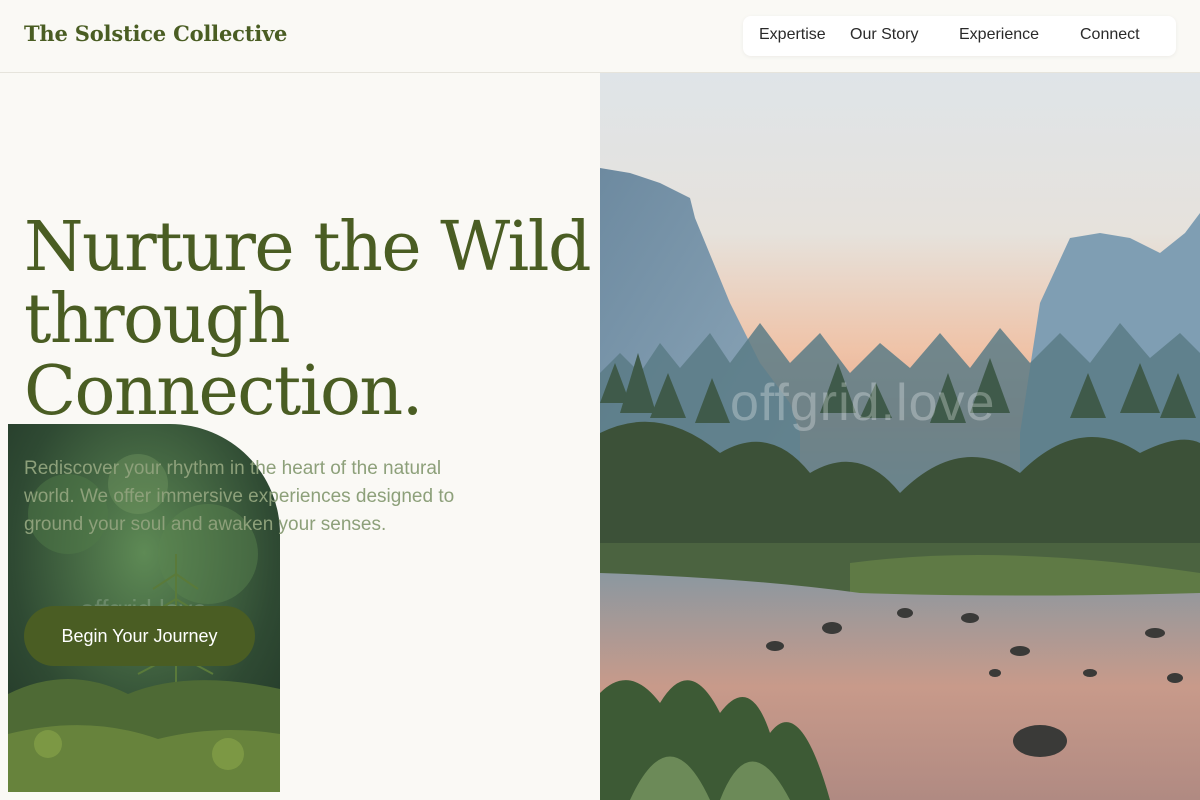 The width and height of the screenshot is (1200, 800). I want to click on hero-title-line: Nurture the Wild, so click(308, 247).